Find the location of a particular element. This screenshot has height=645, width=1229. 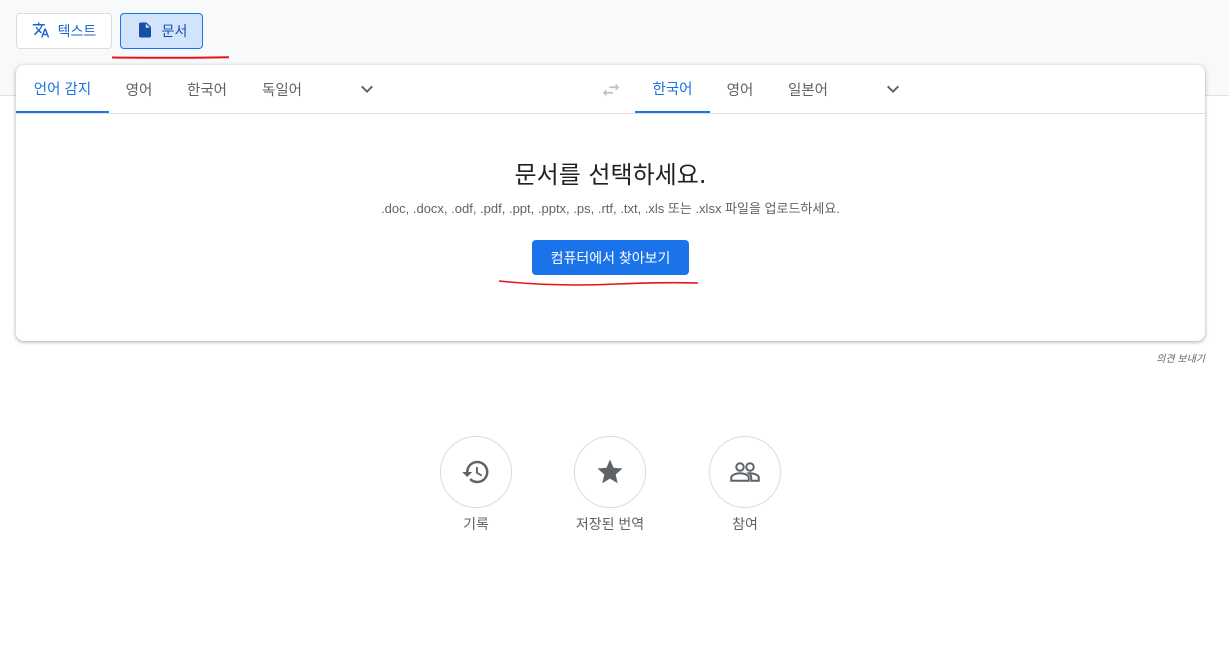

source-lang-tab: 독일어 is located at coordinates (282, 89).